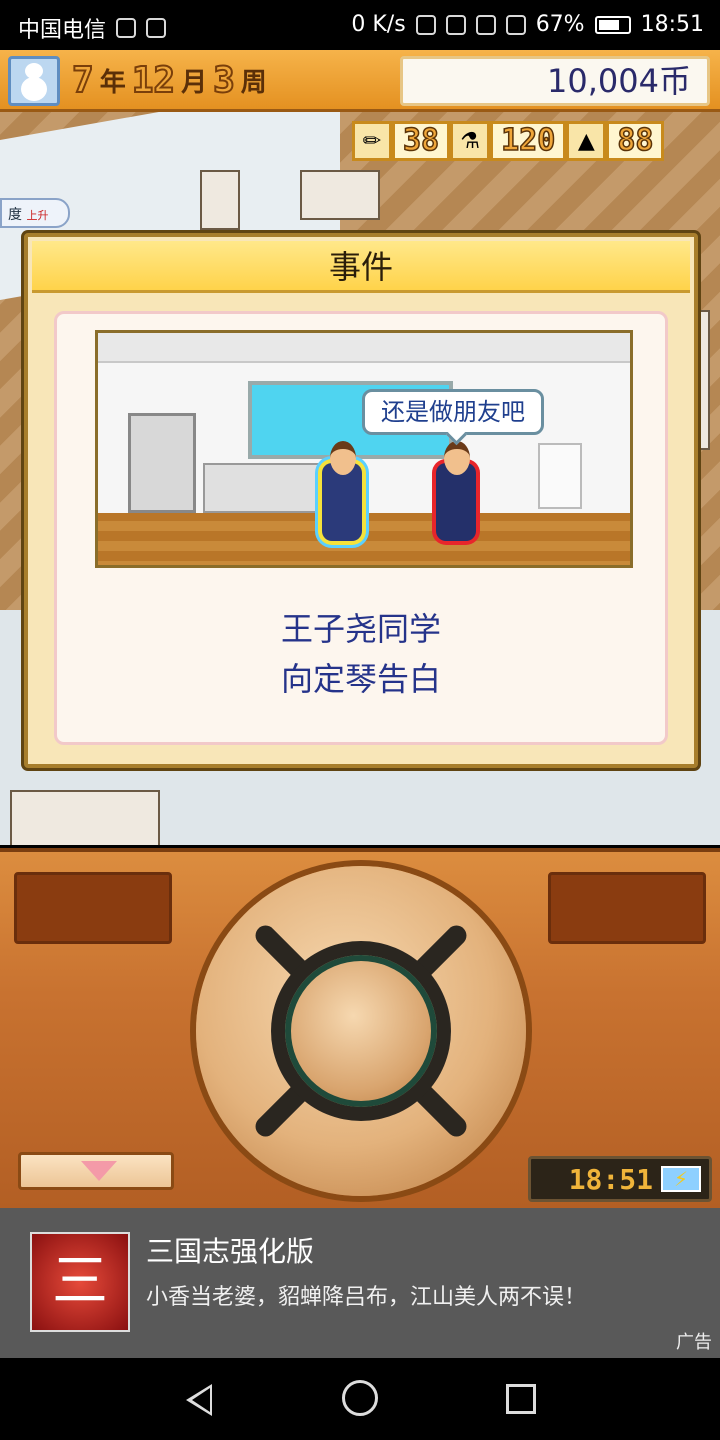 This screenshot has width=720, height=1440. I want to click on scene-cubby, so click(268, 488).